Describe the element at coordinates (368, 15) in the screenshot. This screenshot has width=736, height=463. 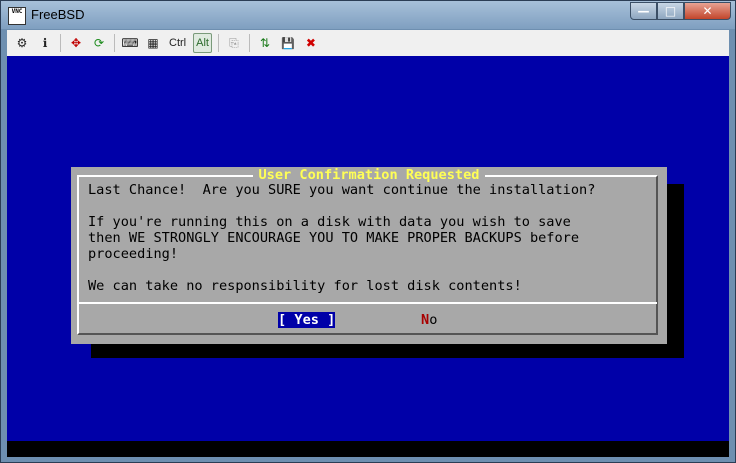
I see `title-bar: VNC FreeBSD — □ ✕` at that location.